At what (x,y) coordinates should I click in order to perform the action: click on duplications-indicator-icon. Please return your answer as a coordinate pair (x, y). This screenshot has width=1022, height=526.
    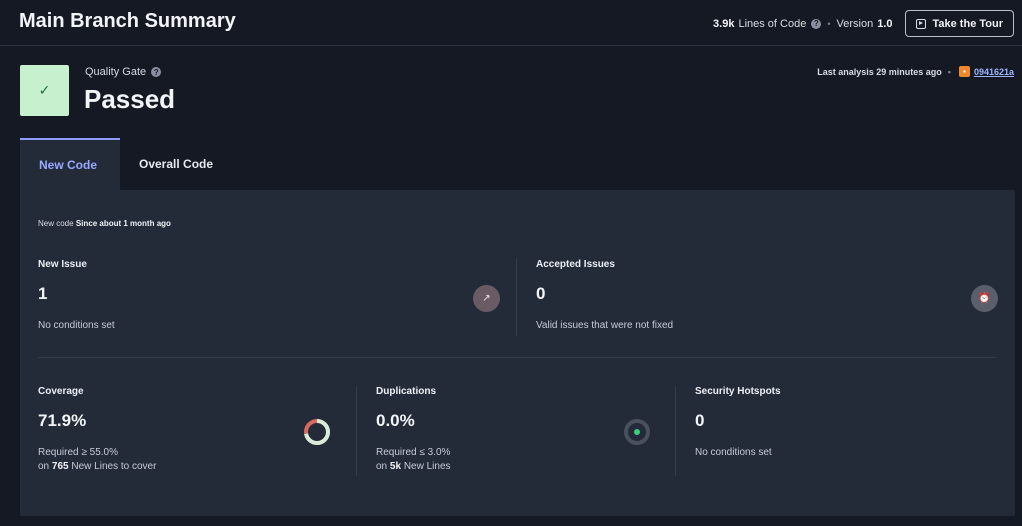
    Looking at the image, I should click on (637, 432).